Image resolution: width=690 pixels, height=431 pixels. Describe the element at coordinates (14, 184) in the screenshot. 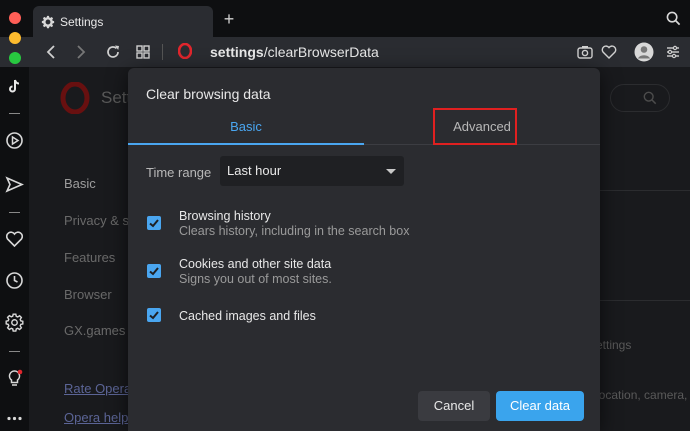

I see `send-icon` at that location.